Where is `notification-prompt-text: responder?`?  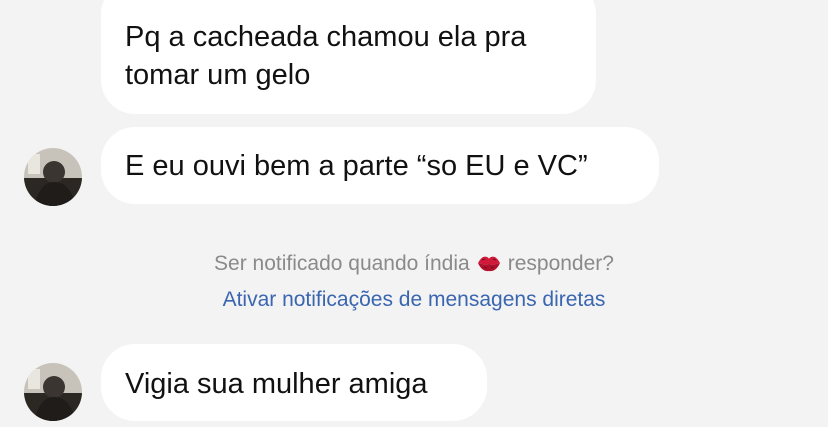 notification-prompt-text: responder? is located at coordinates (560, 263).